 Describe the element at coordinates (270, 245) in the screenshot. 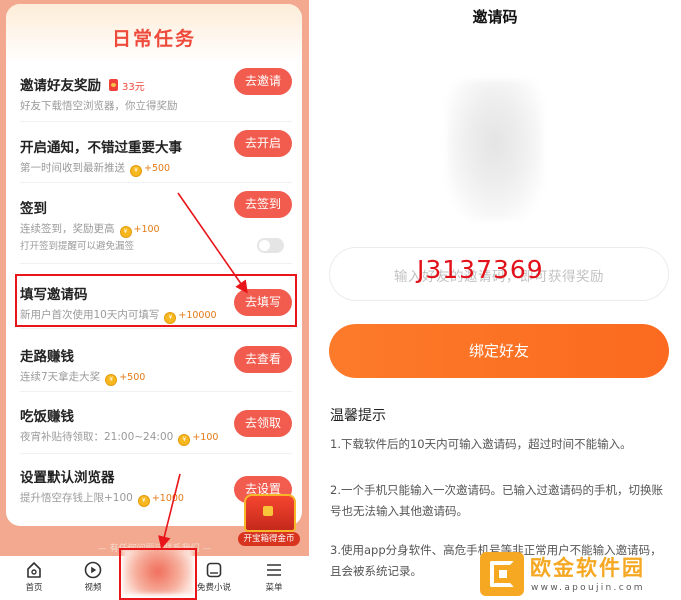

I see `signin-reminder-toggle` at that location.